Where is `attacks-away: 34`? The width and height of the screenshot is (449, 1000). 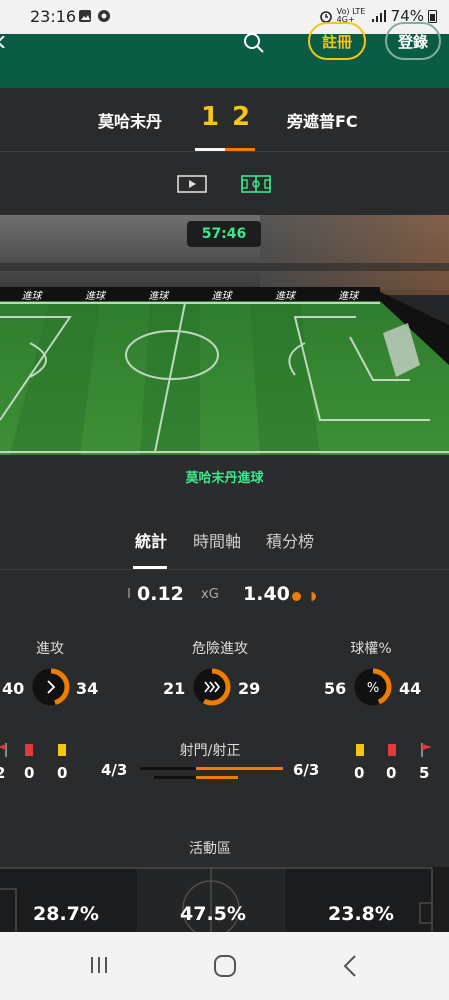 attacks-away: 34 is located at coordinates (87, 688).